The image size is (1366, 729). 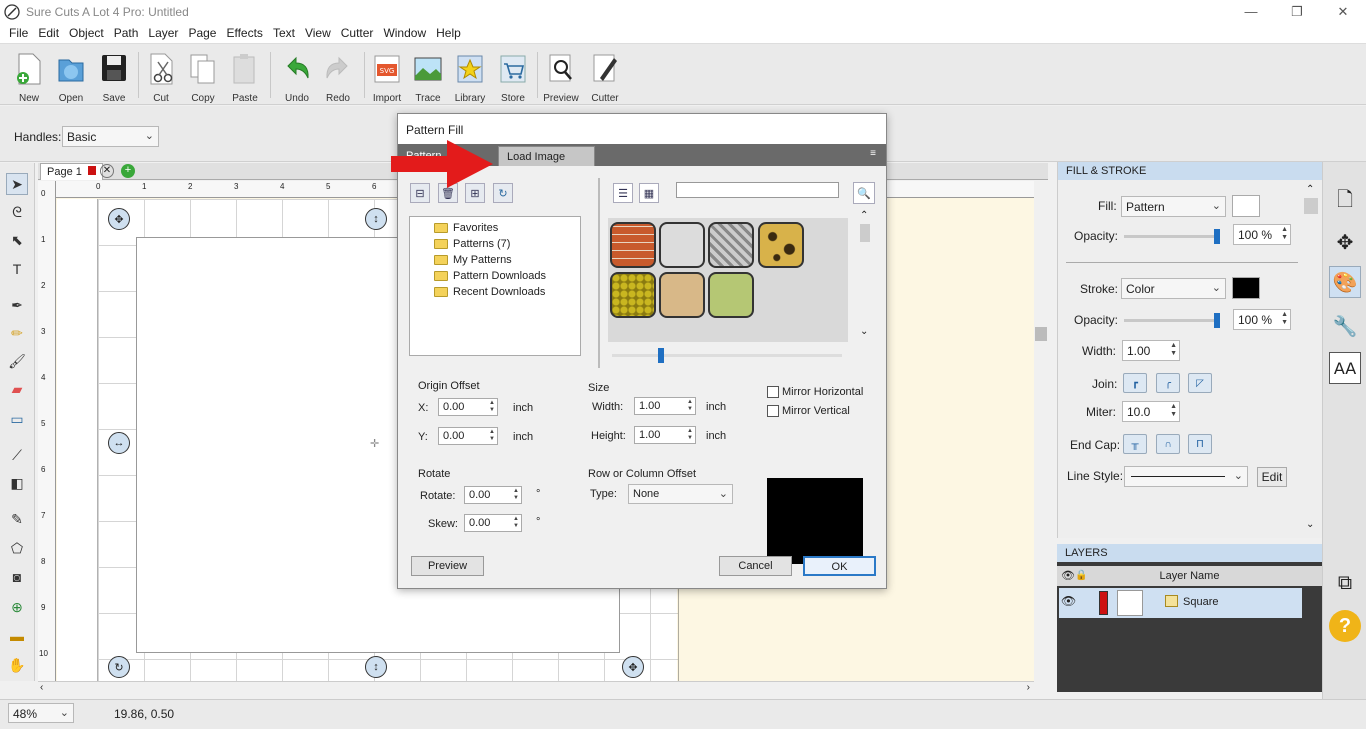 What do you see at coordinates (202, 33) in the screenshot?
I see `menu-page: Page` at bounding box center [202, 33].